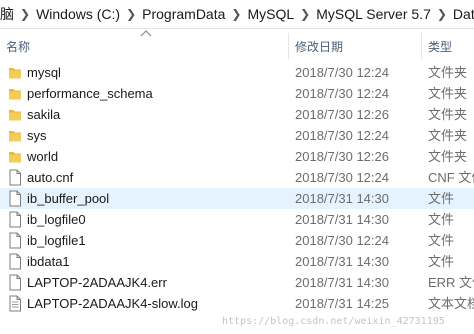 The image size is (474, 334). I want to click on file-row: ibdata1 2018/7/31 14:30 文件, so click(237, 261).